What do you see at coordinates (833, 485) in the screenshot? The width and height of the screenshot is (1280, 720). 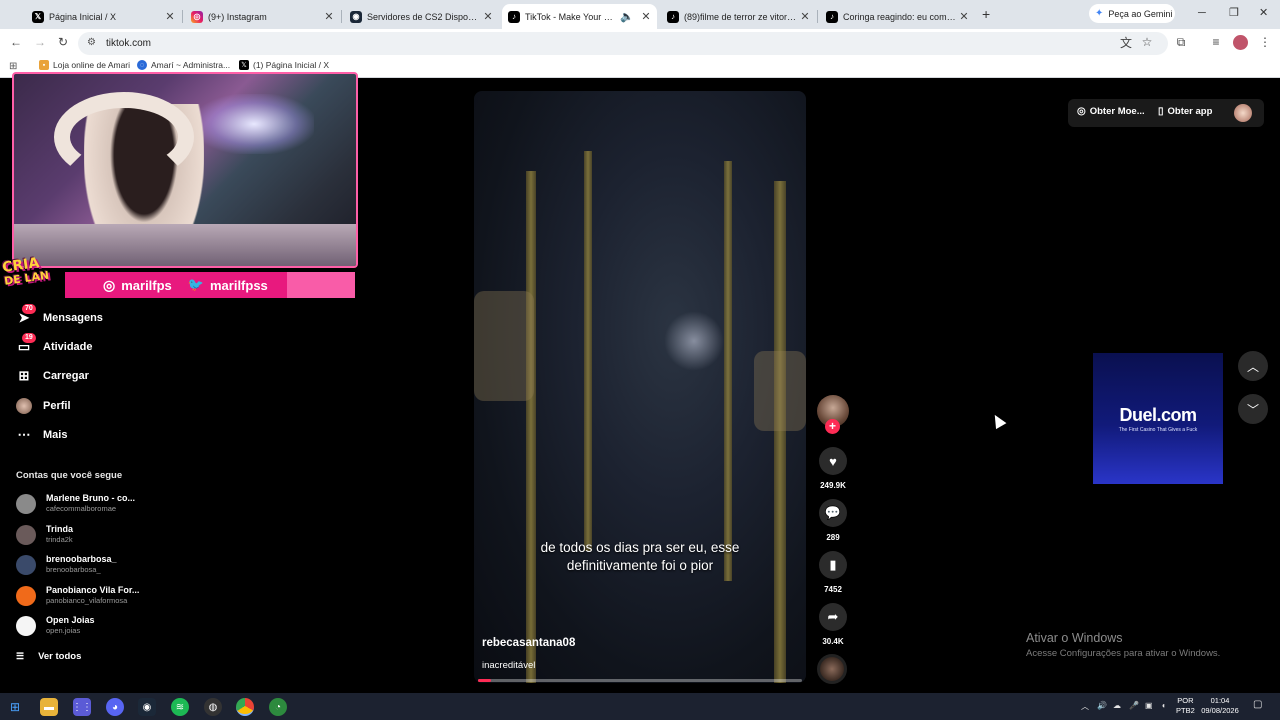 I see `like-count: 249.9K` at bounding box center [833, 485].